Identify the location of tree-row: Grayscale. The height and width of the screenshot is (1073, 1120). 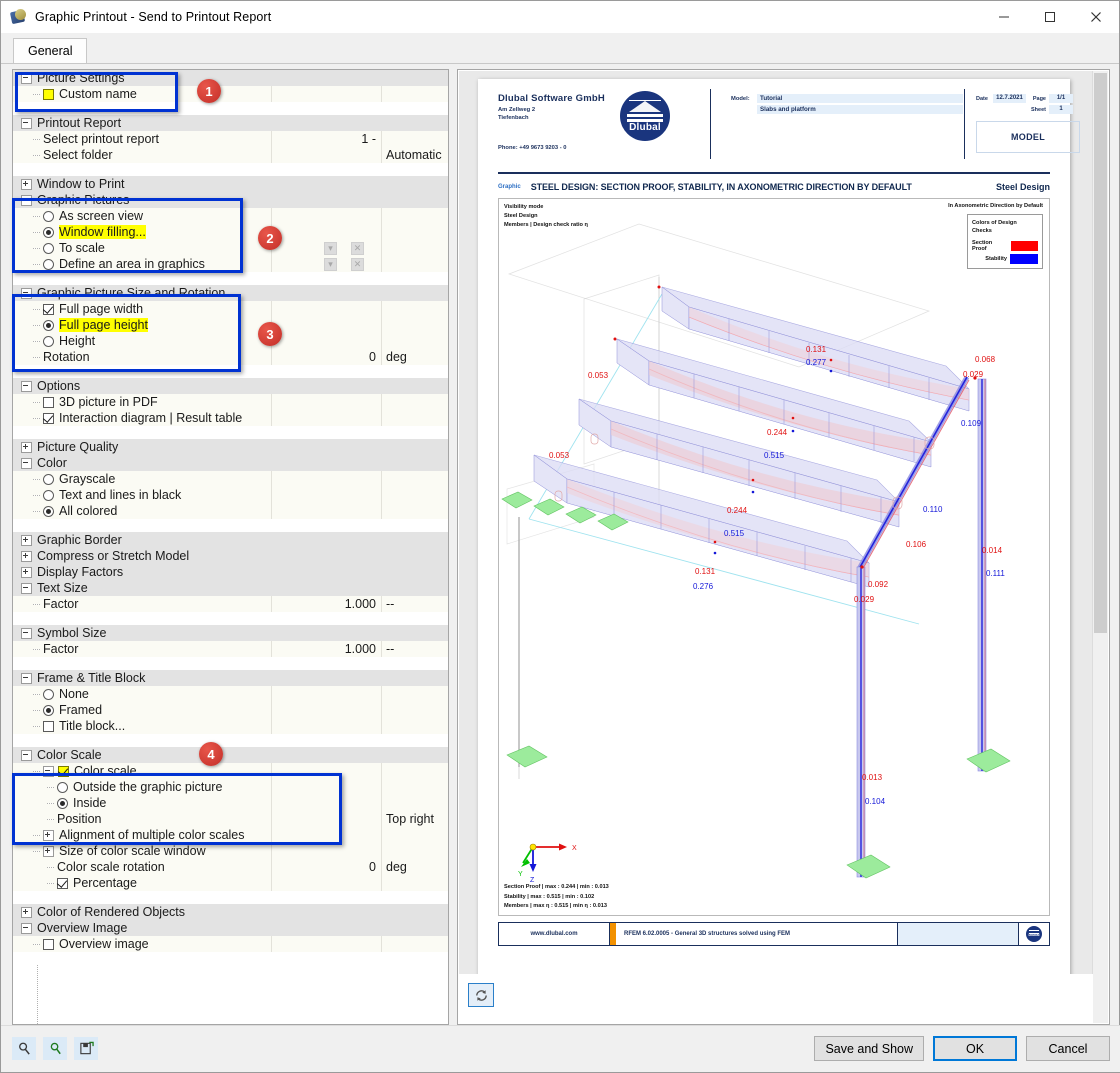
(230, 479).